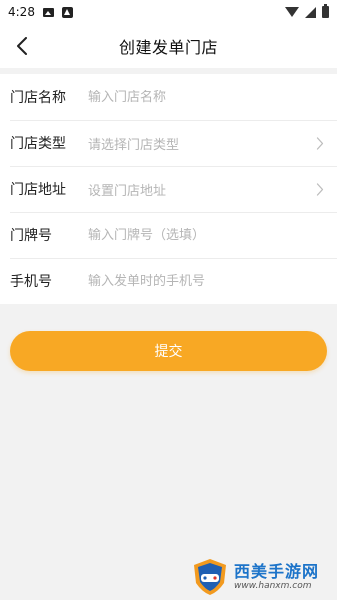  I want to click on house-number-input, so click(206, 235).